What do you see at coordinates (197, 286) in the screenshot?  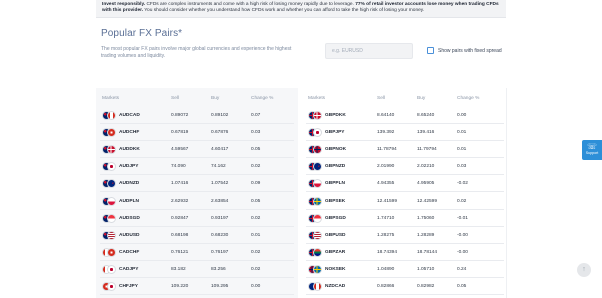 I see `table-row: CHFJPY 109.220 109.295 0.00` at bounding box center [197, 286].